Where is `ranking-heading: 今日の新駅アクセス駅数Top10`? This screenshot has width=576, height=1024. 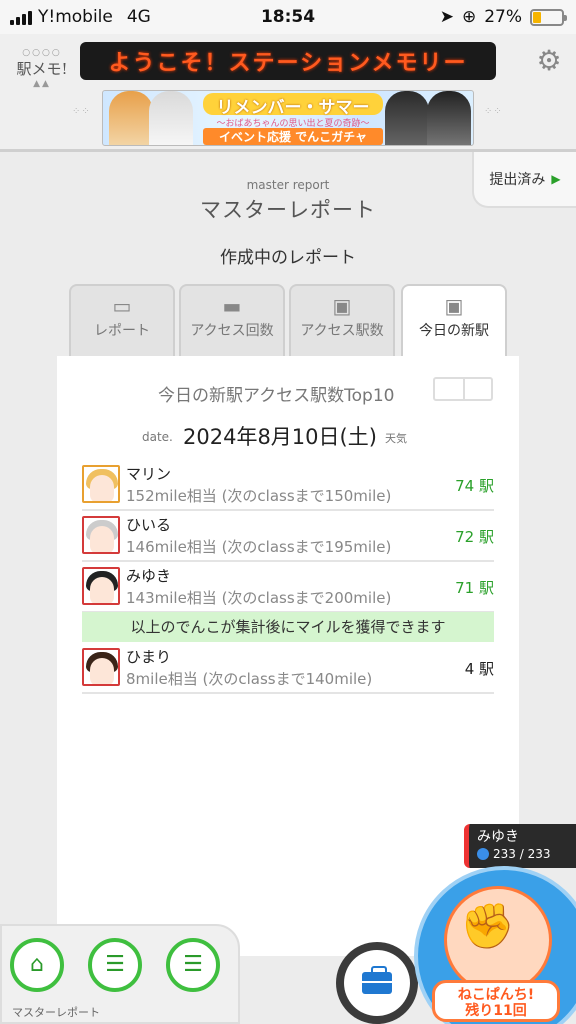 ranking-heading: 今日の新駅アクセス駅数Top10 is located at coordinates (276, 396).